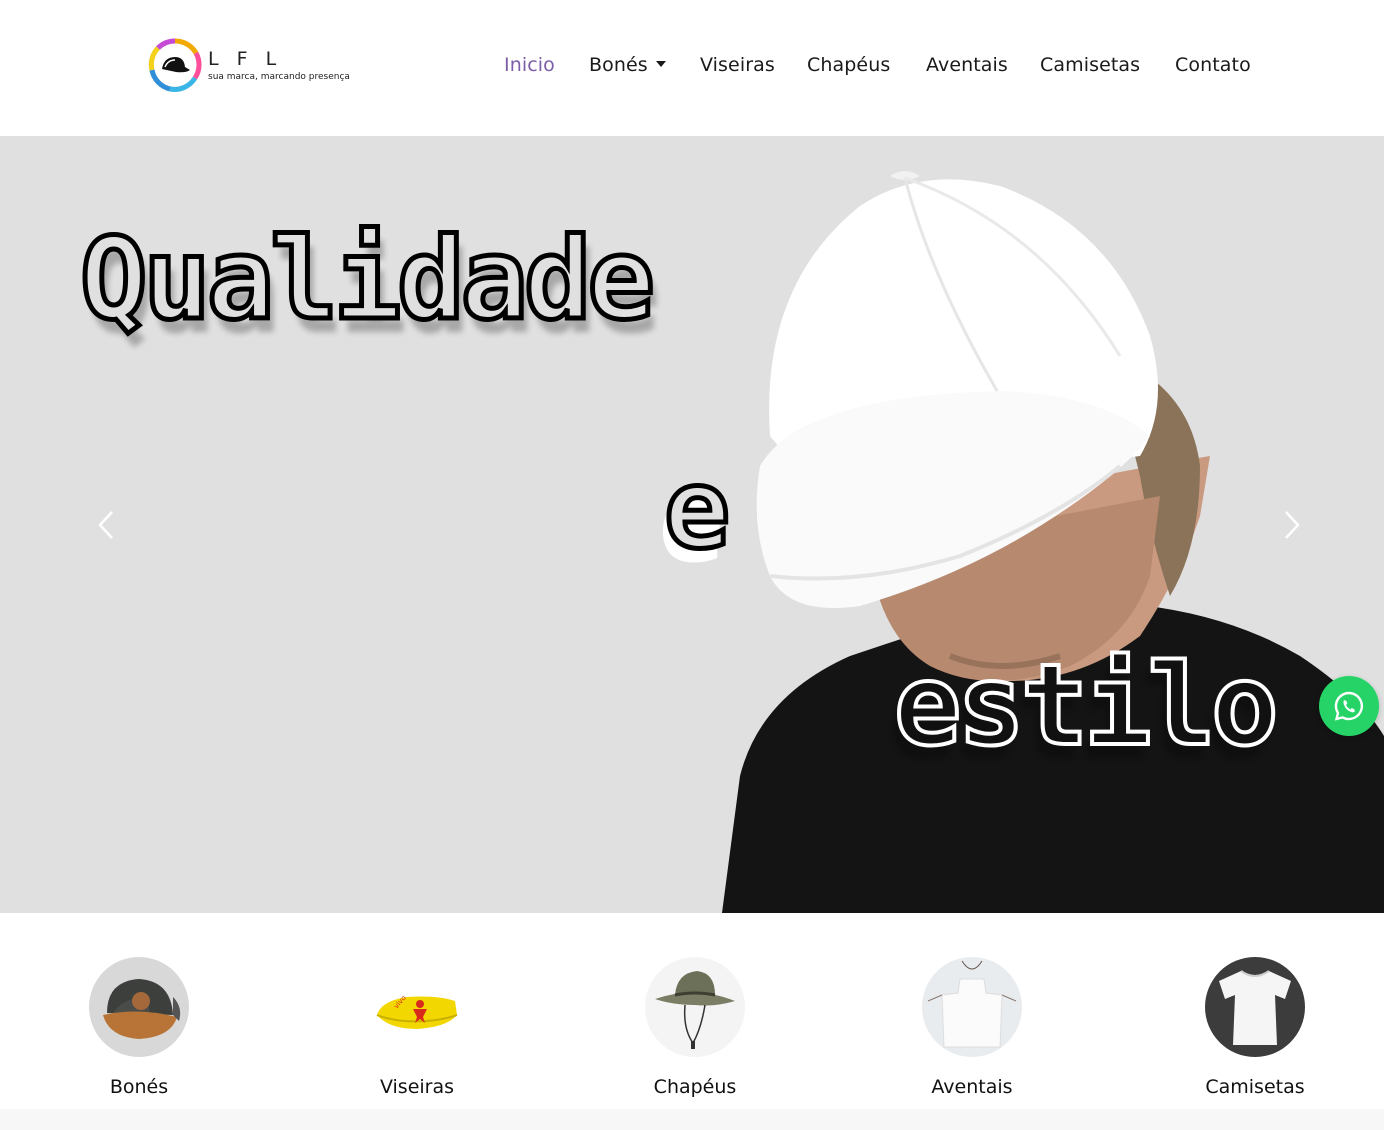 The height and width of the screenshot is (1130, 1384). What do you see at coordinates (848, 65) in the screenshot?
I see `nav-item-chapeus: Chapéus` at bounding box center [848, 65].